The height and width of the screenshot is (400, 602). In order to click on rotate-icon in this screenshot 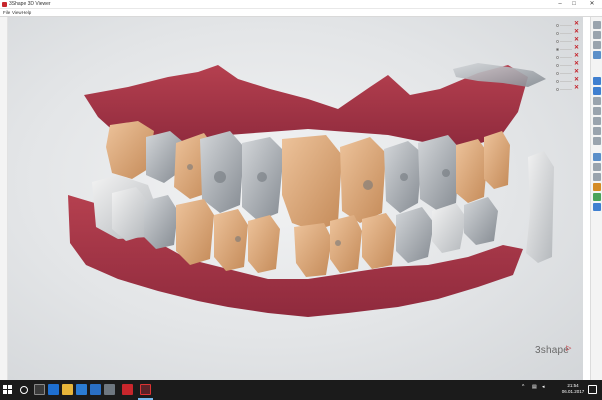, I will do `click(597, 157)`.